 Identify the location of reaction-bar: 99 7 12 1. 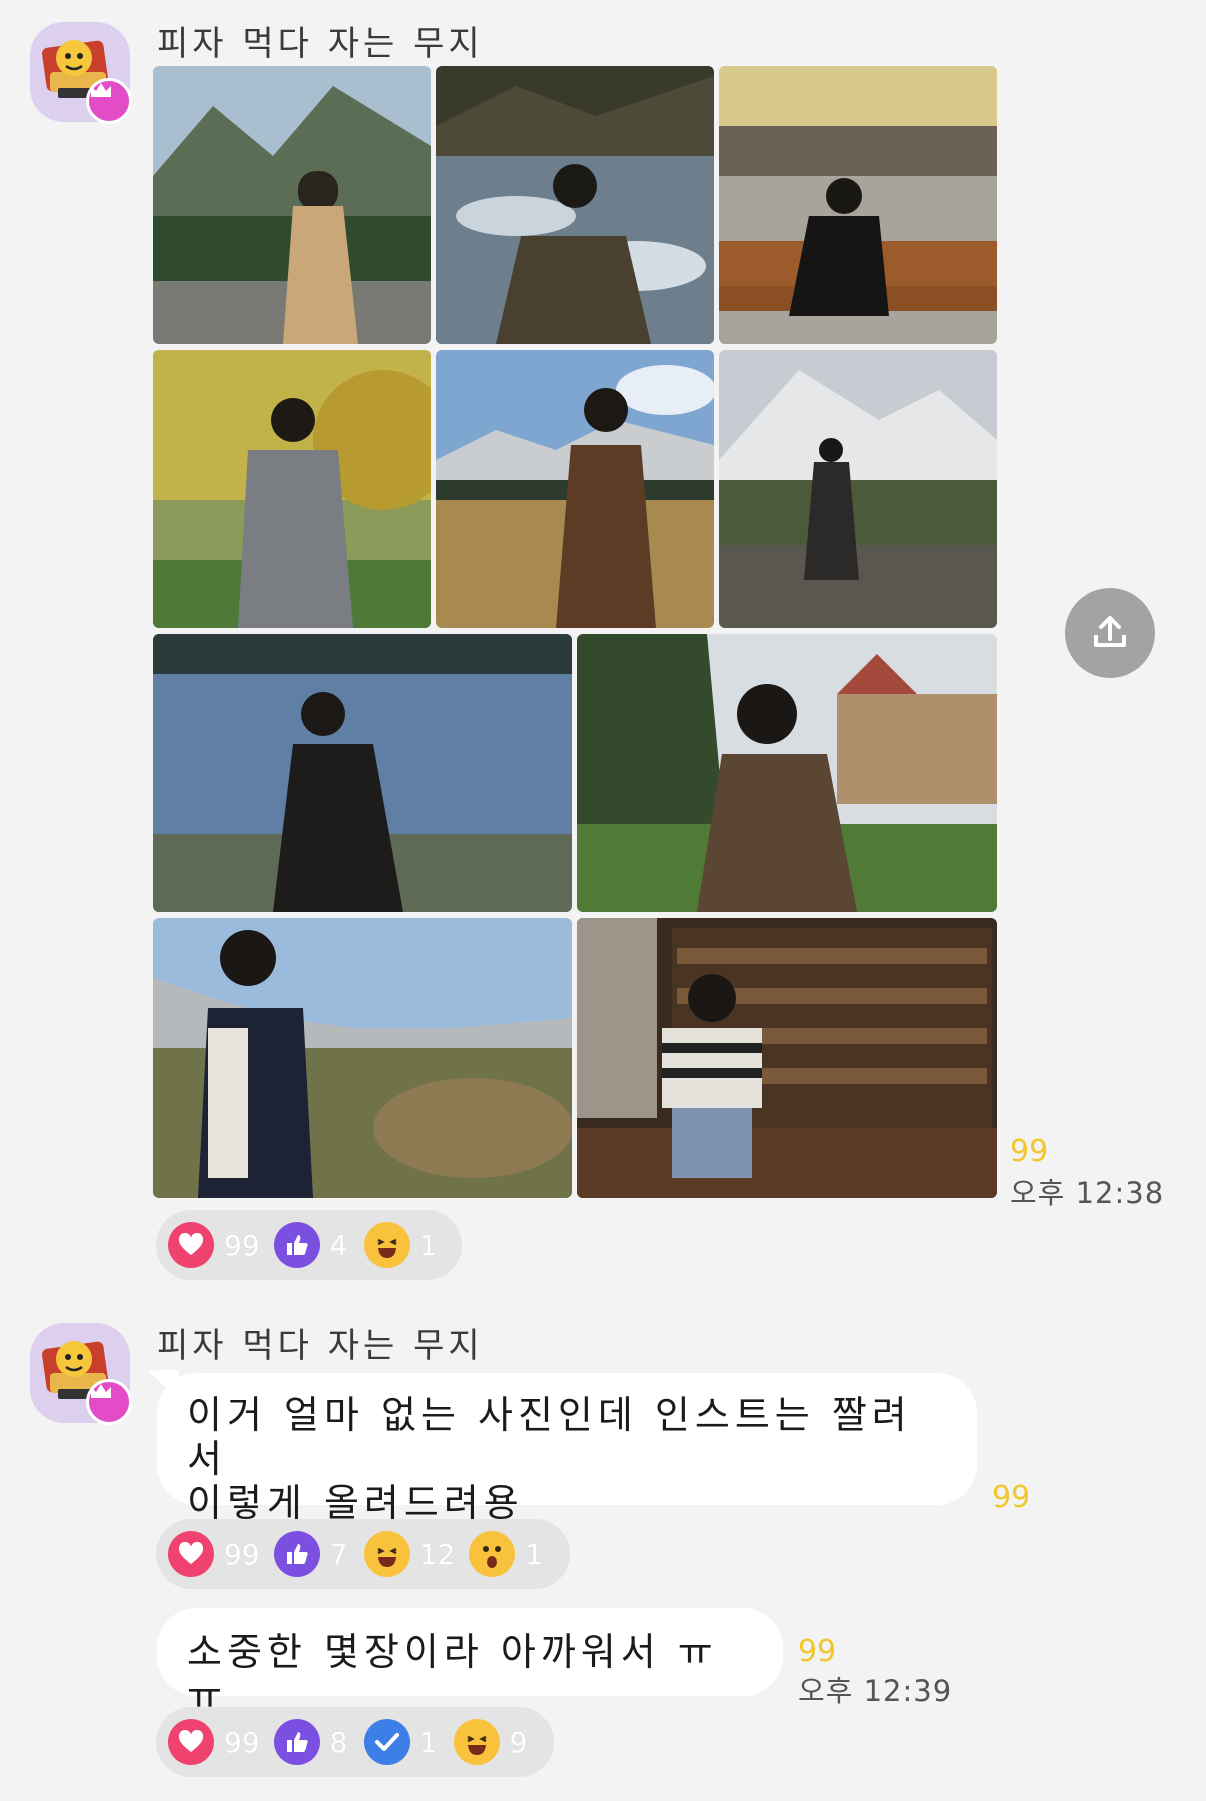
(363, 1554).